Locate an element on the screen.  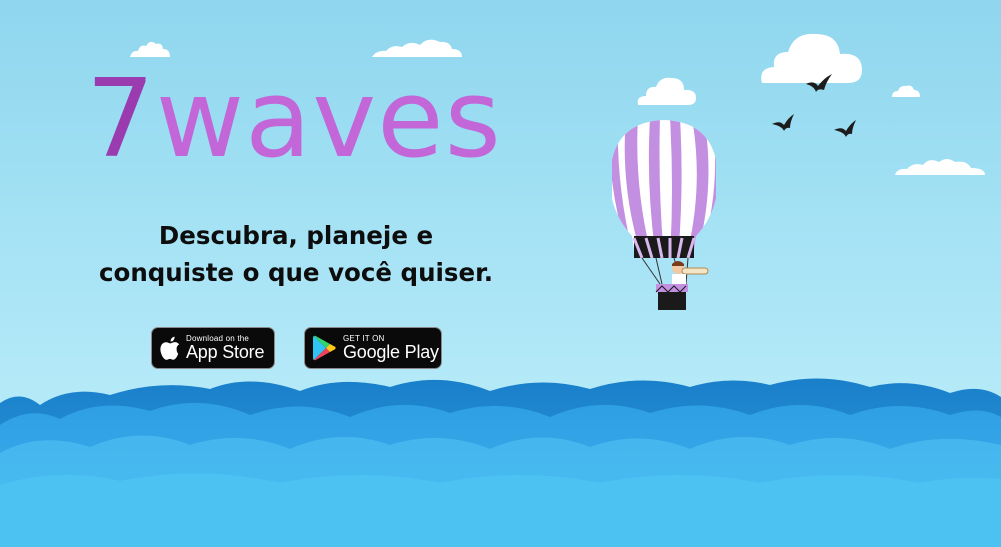
brand-logo: 7waves is located at coordinates (294, 120).